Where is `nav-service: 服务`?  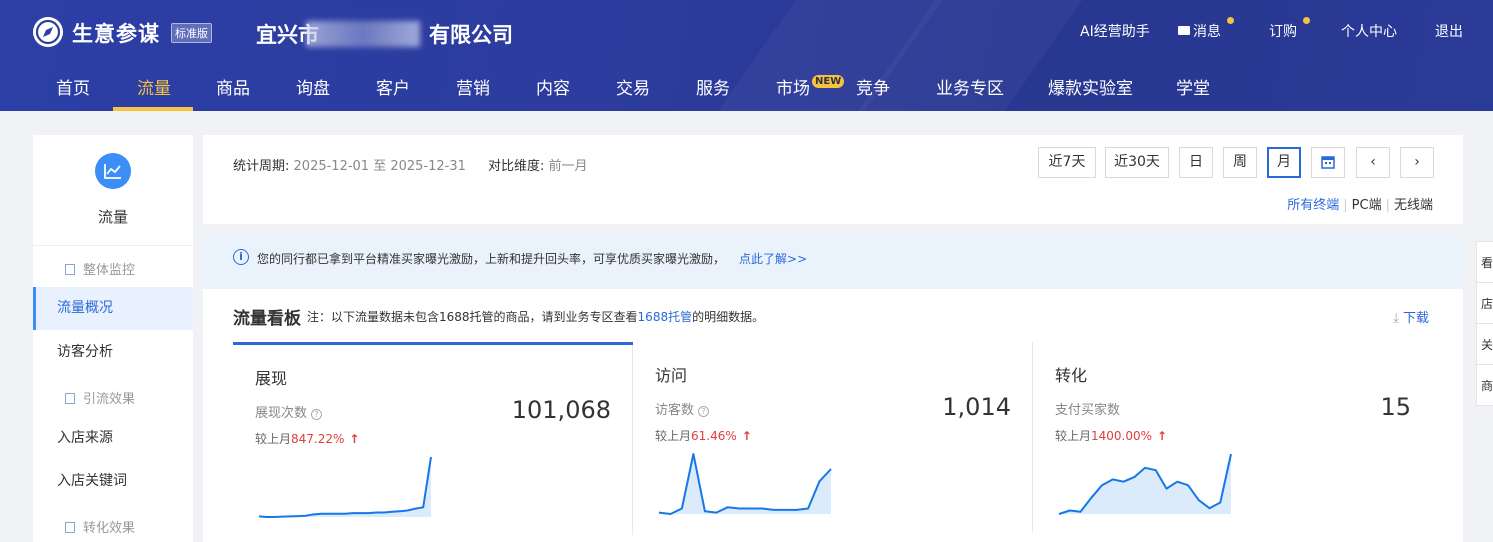
nav-service: 服务 is located at coordinates (713, 86).